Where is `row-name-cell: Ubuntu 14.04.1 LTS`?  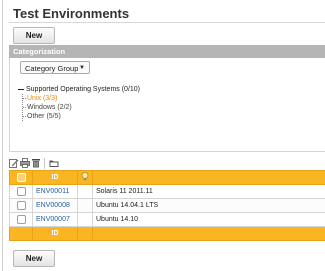 row-name-cell: Ubuntu 14.04.1 LTS is located at coordinates (208, 205).